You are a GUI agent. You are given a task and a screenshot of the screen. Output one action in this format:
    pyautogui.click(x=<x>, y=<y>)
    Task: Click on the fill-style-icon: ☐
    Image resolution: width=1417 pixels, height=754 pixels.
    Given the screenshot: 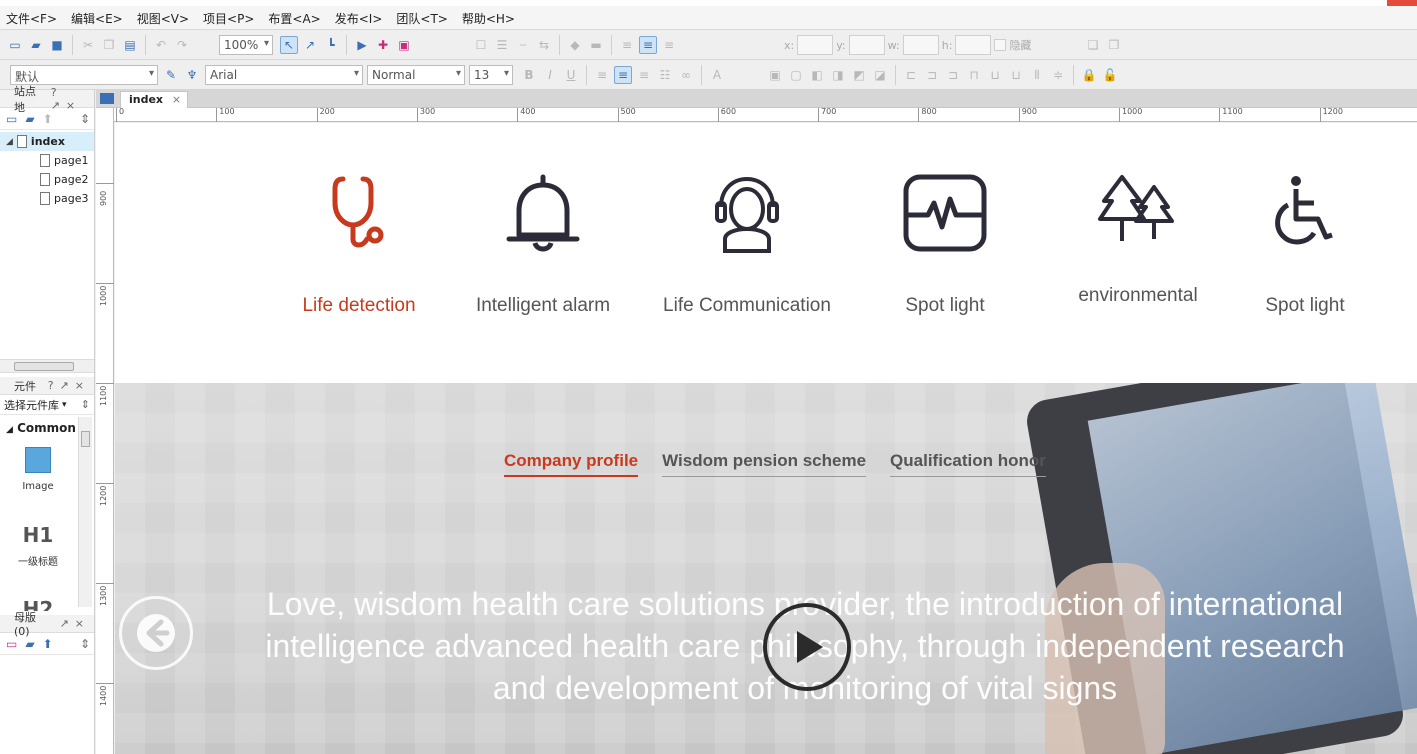 What is the action you would take?
    pyautogui.click(x=481, y=45)
    